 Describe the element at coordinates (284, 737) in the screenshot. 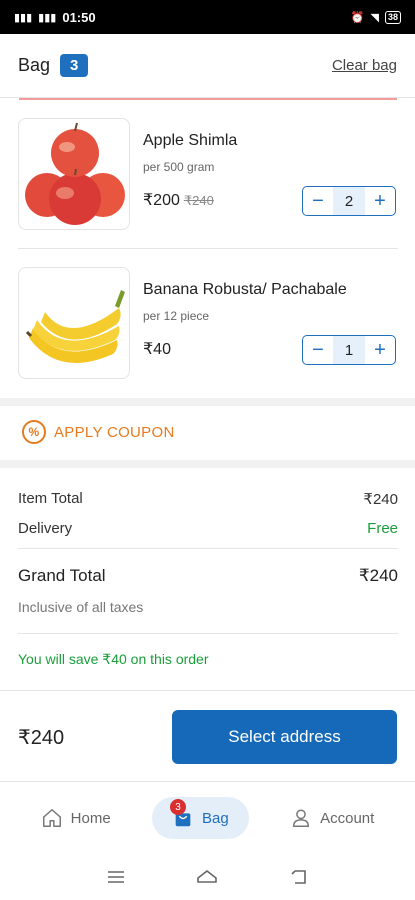

I see `select-address-button: Select address` at that location.